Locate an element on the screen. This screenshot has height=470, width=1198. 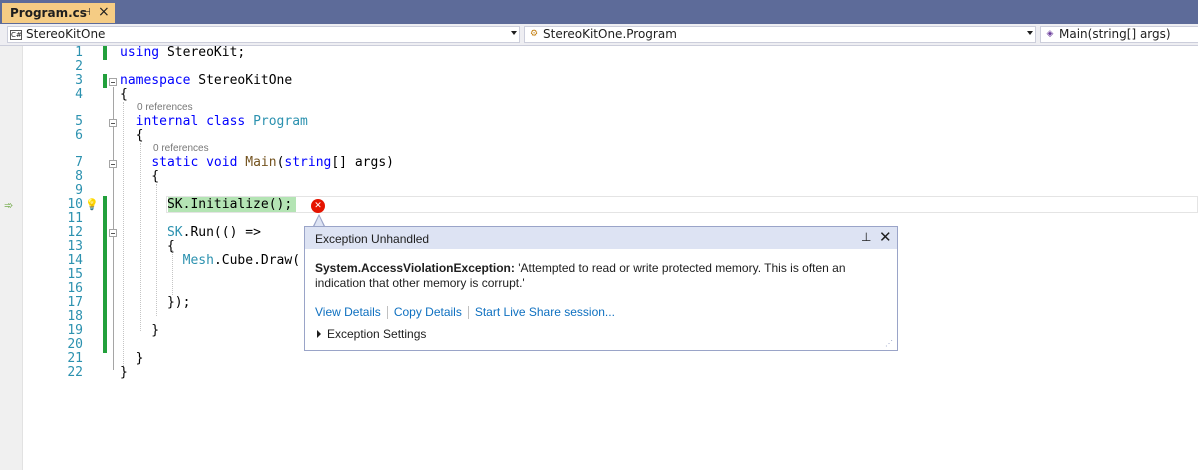
code-line: 4{ is located at coordinates (610, 94).